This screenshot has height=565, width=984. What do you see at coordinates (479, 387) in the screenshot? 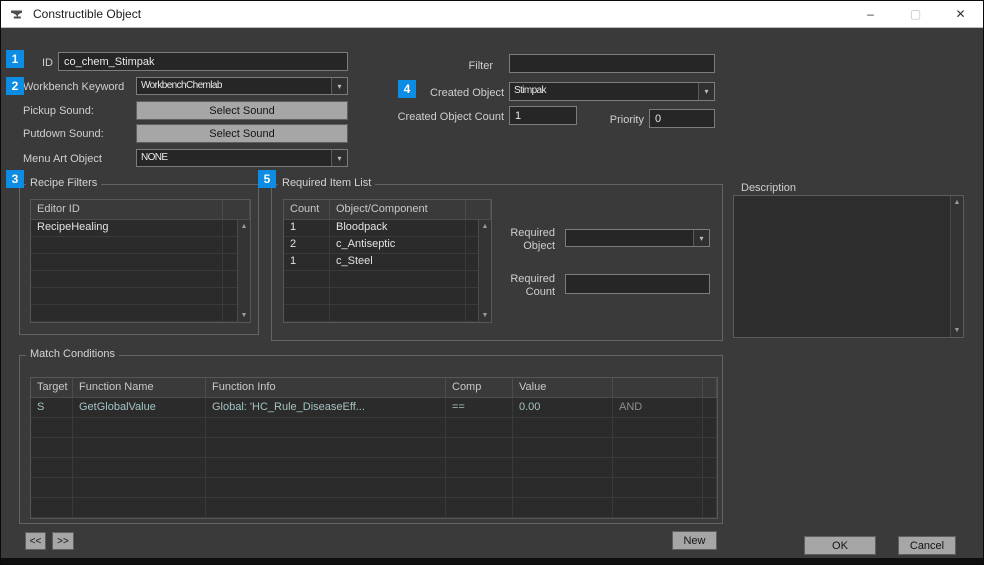
I see `column-comp: Comp` at bounding box center [479, 387].